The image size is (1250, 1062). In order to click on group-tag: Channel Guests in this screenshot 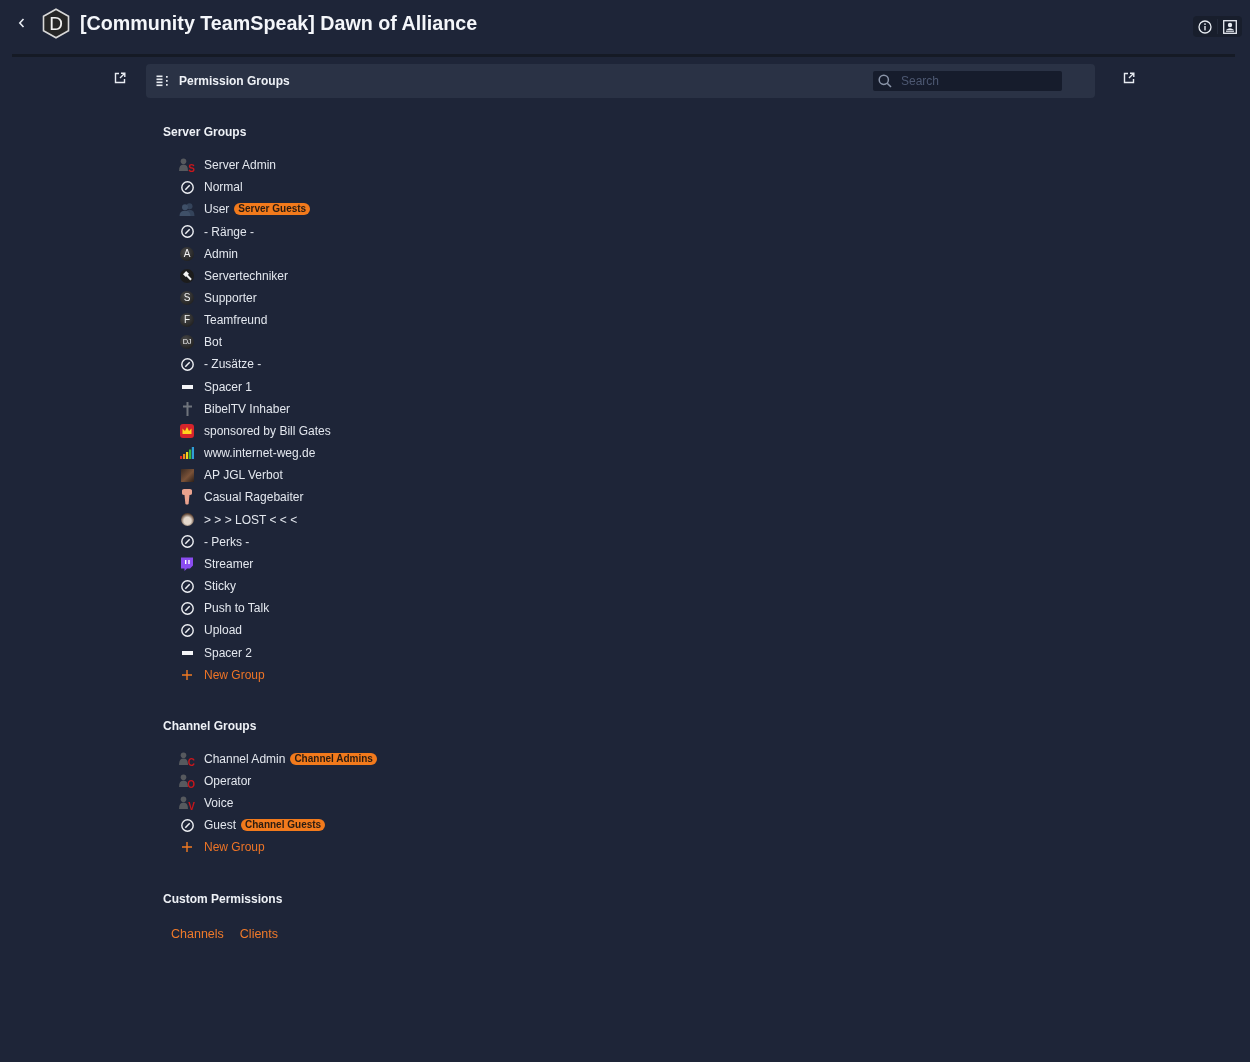, I will do `click(283, 825)`.